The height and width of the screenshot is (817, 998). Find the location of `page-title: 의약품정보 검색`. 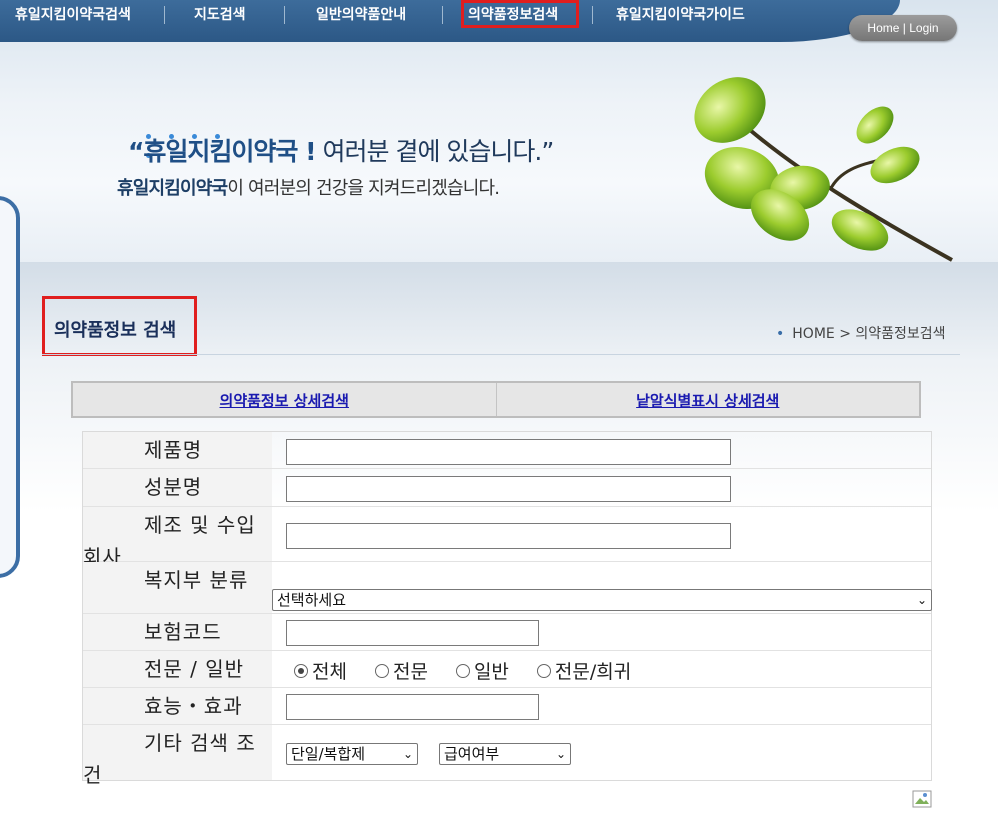

page-title: 의약품정보 검색 is located at coordinates (115, 330).